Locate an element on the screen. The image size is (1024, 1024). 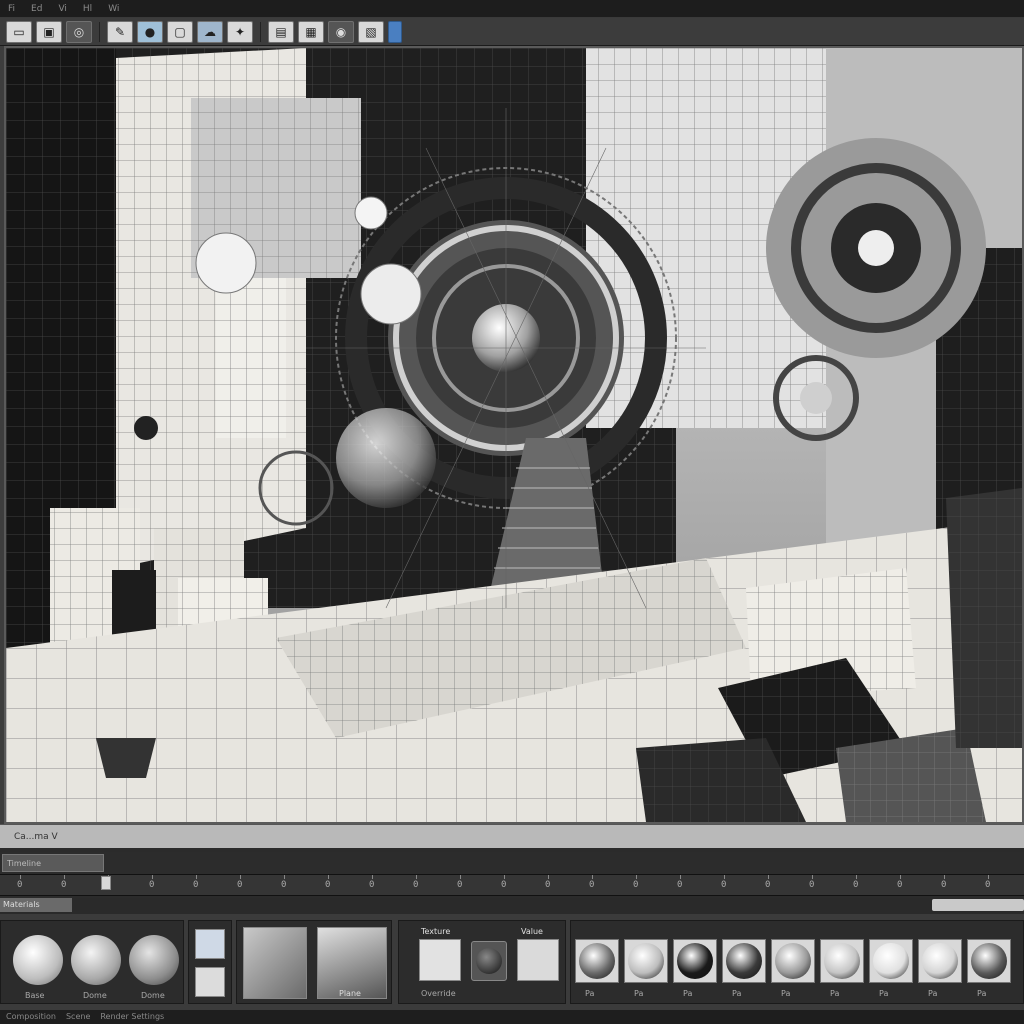
texture-slot-top is located at coordinates (210, 944).